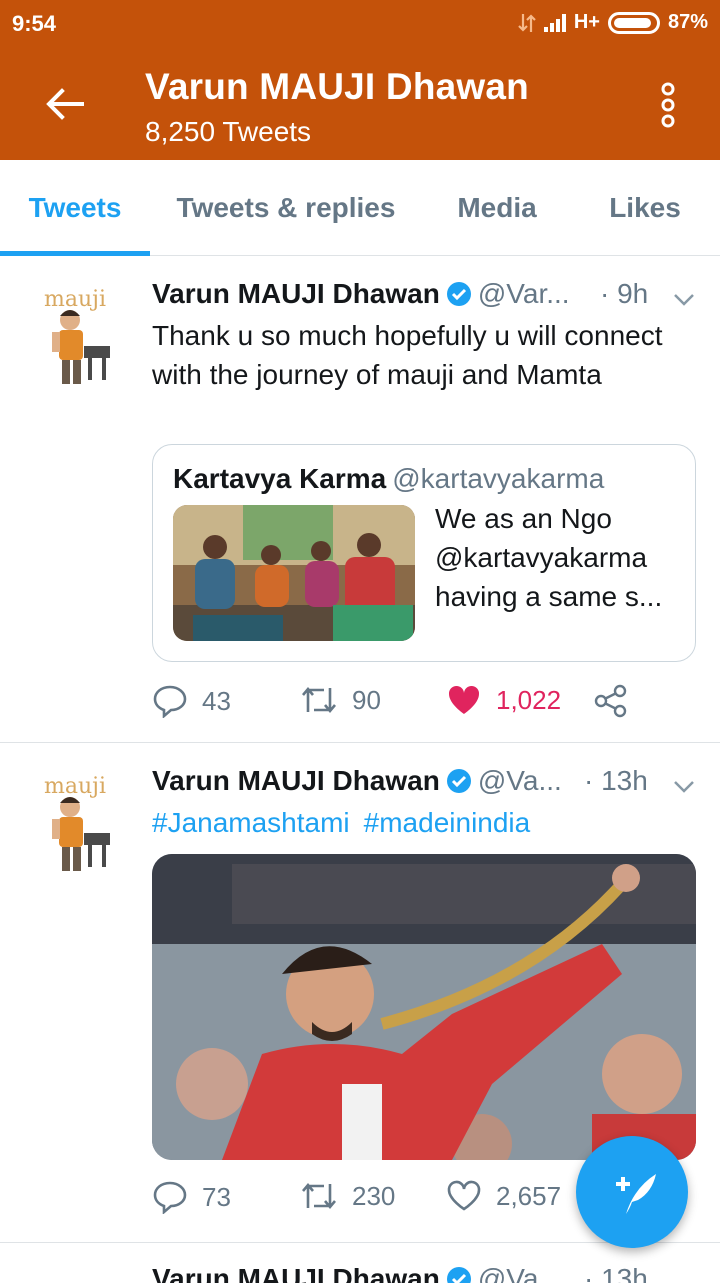  I want to click on status-icons: H+ 87%, so click(613, 22).